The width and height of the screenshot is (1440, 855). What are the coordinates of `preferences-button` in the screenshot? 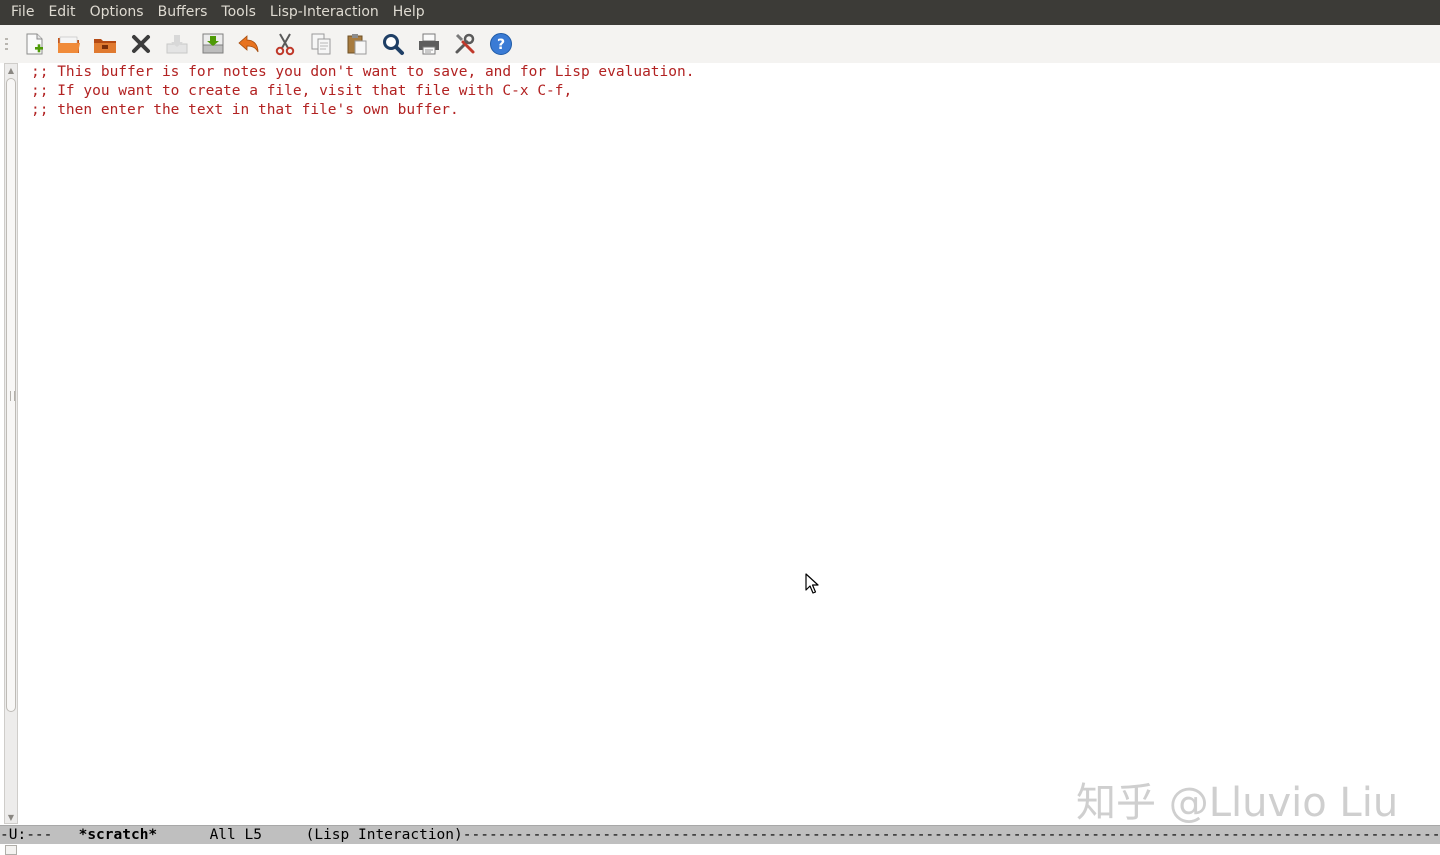 It's located at (465, 44).